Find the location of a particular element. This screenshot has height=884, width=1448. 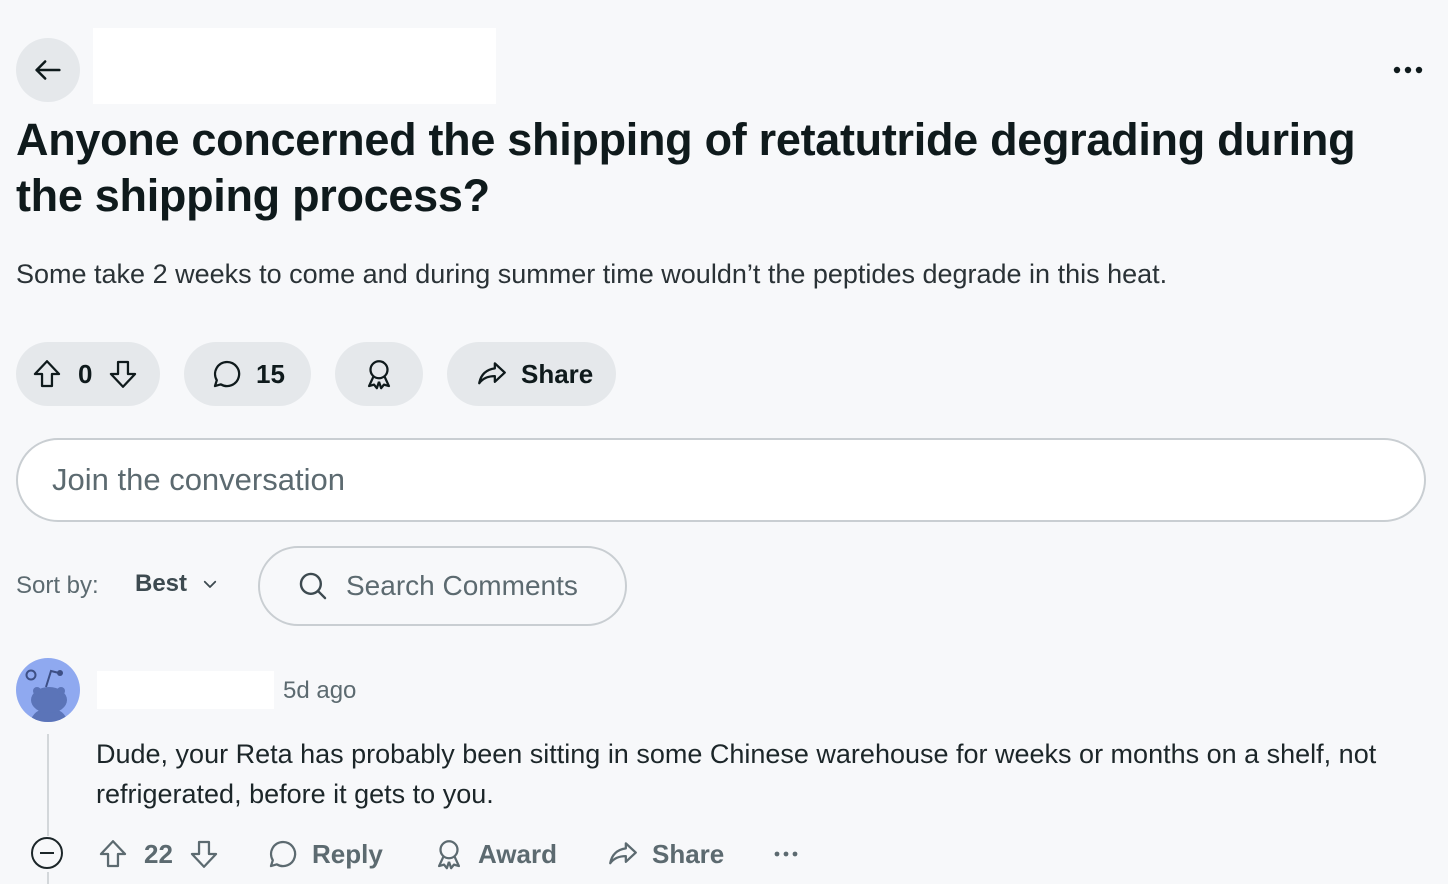

join-conversation-input: Join the conversation is located at coordinates (721, 480).